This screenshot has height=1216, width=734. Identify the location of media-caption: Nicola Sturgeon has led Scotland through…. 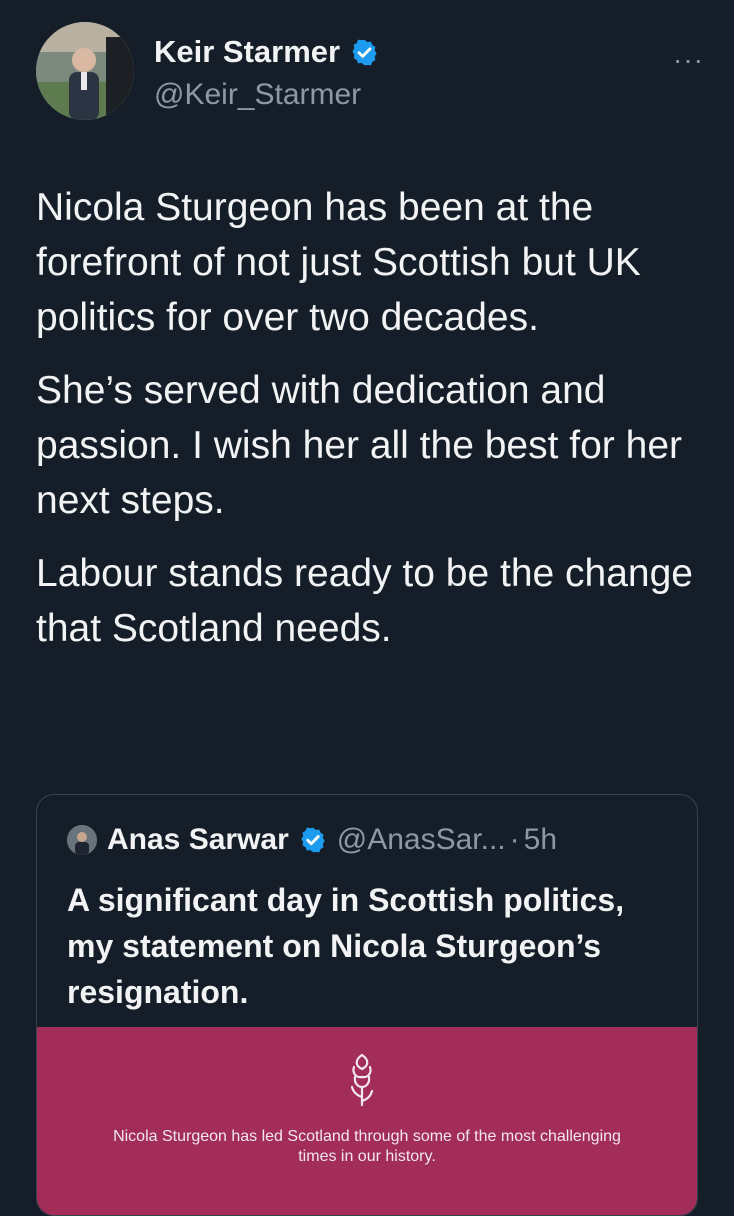
(367, 1146).